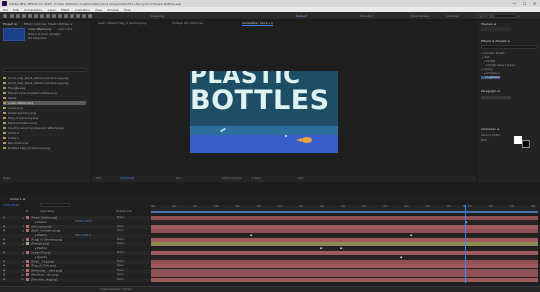  I want to click on tab-comp-1: Comp 1 ≡, so click(17, 199).